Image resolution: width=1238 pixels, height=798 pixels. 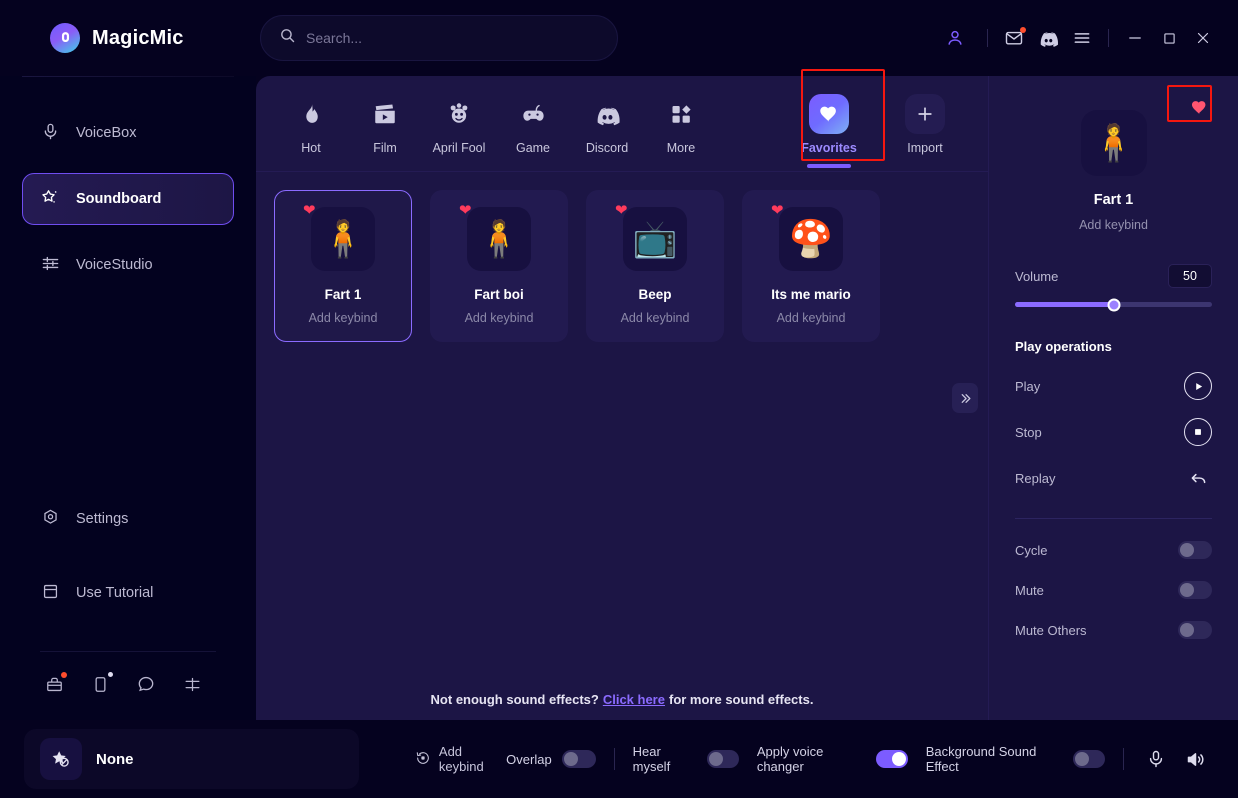 What do you see at coordinates (1169, 38) in the screenshot?
I see `maximize-icon` at bounding box center [1169, 38].